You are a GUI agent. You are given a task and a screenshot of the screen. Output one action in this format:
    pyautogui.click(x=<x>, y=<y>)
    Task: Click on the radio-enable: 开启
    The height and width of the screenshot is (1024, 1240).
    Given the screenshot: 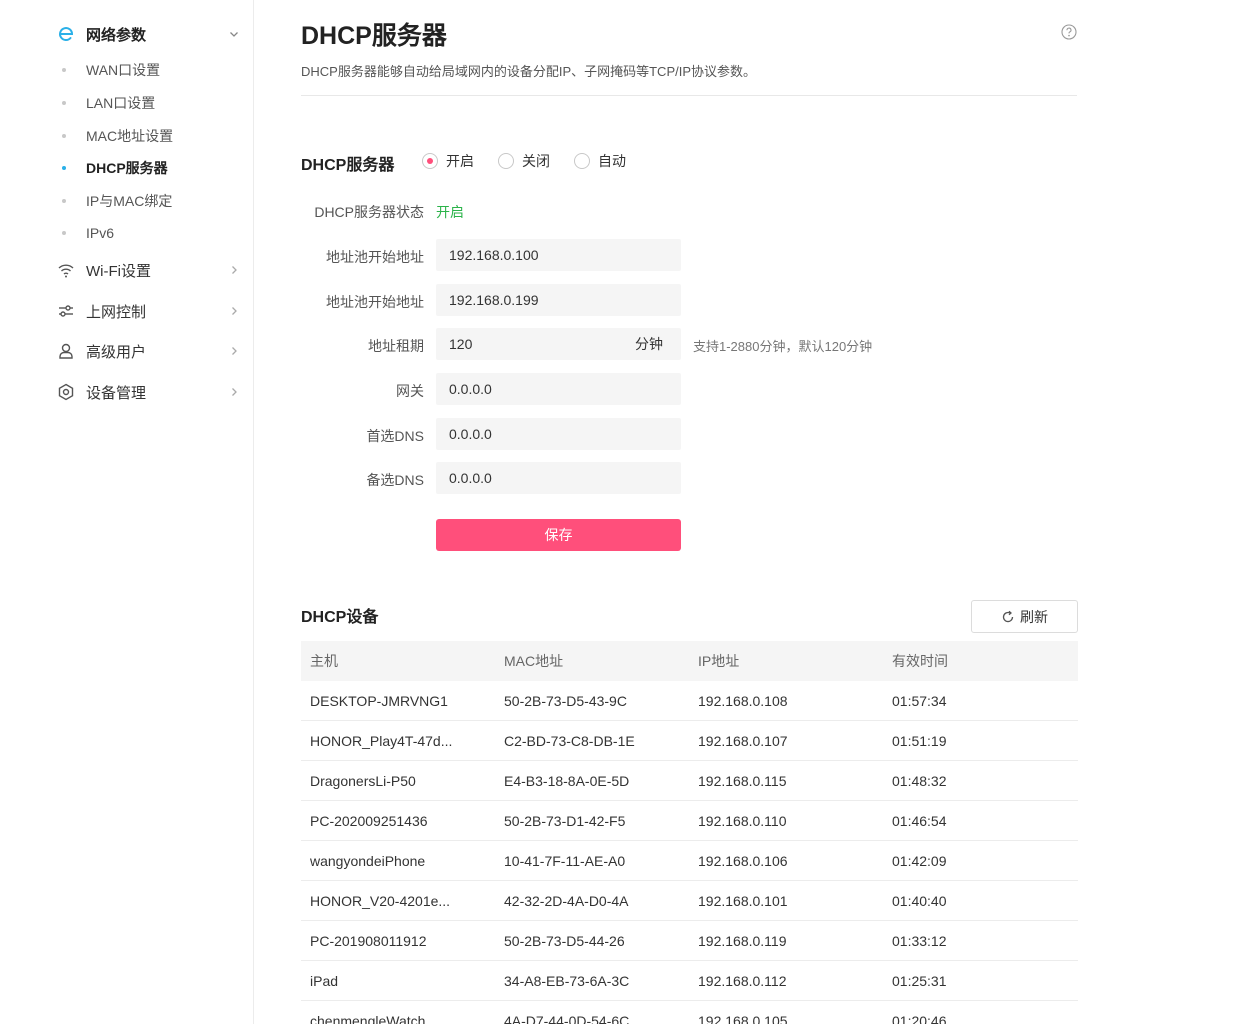 What is the action you would take?
    pyautogui.click(x=448, y=161)
    